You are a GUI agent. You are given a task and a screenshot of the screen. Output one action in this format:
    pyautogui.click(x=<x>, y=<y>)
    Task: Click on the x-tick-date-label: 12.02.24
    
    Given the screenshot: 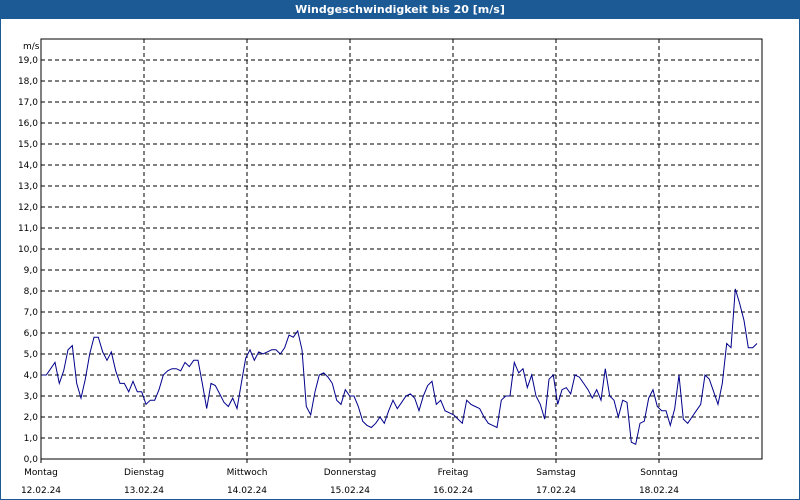 What is the action you would take?
    pyautogui.click(x=41, y=491)
    